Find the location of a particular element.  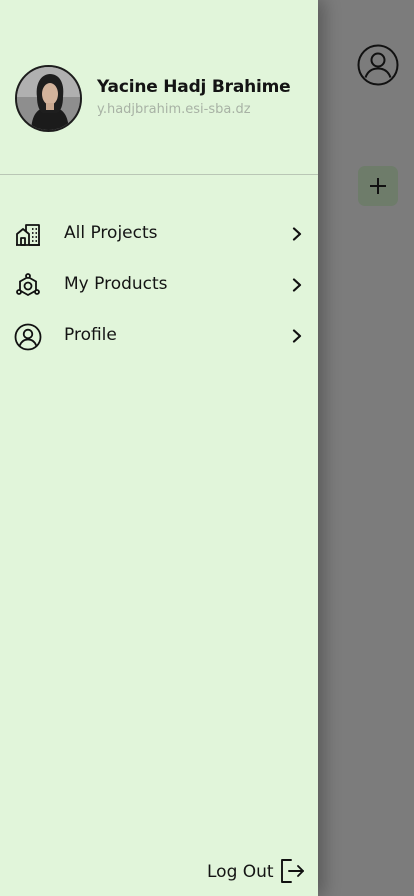

menu-item-label: My Products is located at coordinates (116, 284).